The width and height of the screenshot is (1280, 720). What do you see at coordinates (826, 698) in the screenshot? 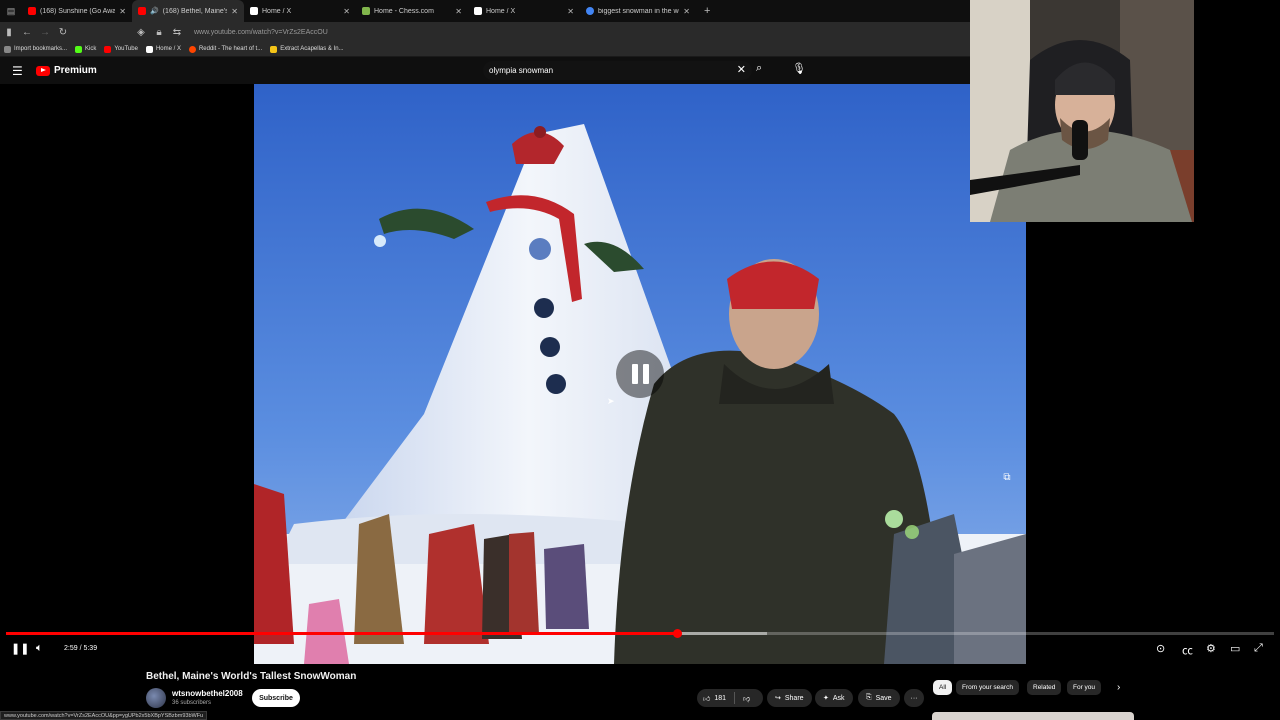
I see `sparkle-icon: ✦` at bounding box center [826, 698].